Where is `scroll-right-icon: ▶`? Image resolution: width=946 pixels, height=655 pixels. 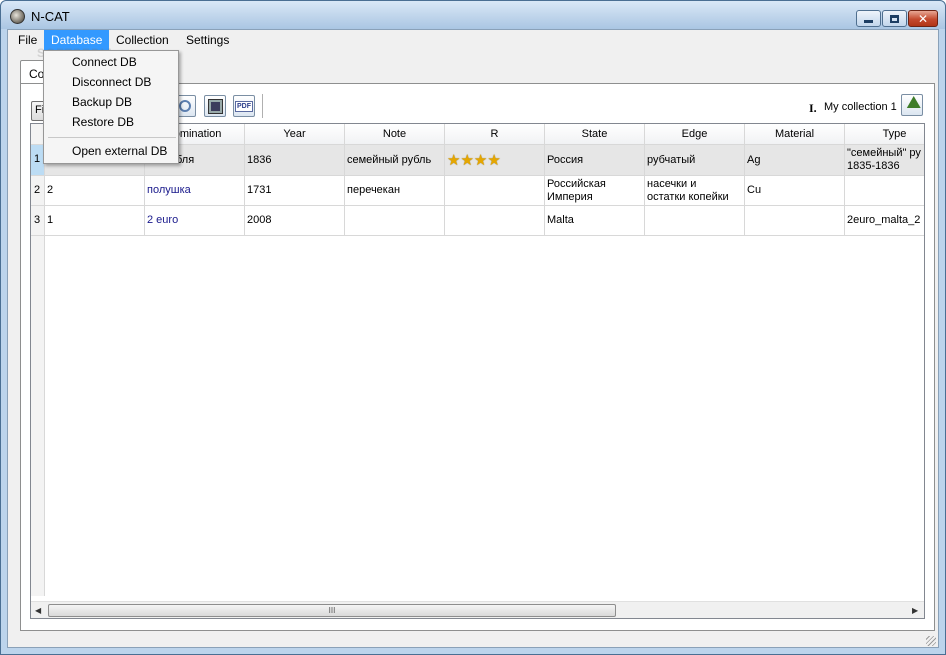 scroll-right-icon: ▶ is located at coordinates (915, 610).